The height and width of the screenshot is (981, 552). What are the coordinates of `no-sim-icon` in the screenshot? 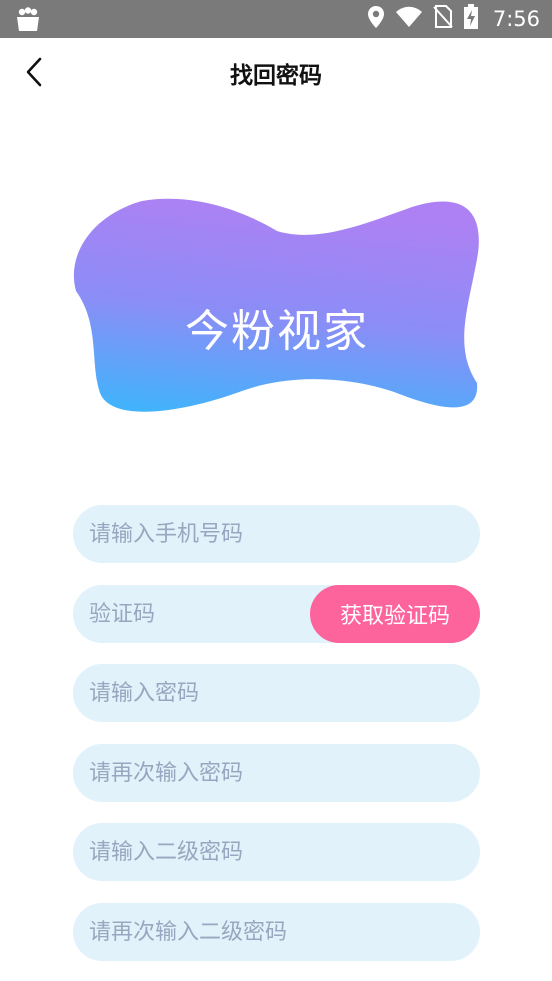 It's located at (443, 19).